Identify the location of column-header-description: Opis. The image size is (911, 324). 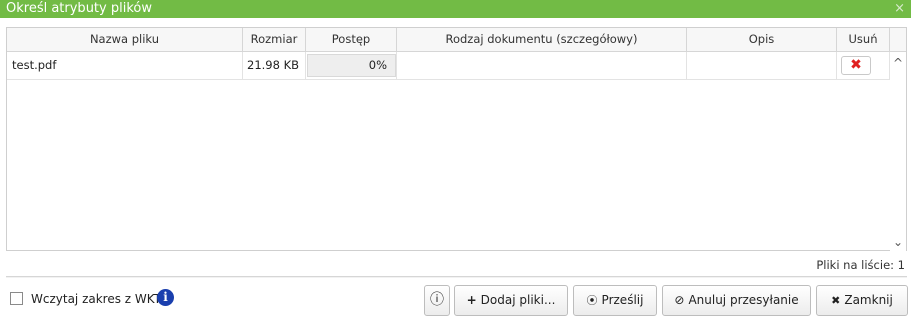
(762, 39).